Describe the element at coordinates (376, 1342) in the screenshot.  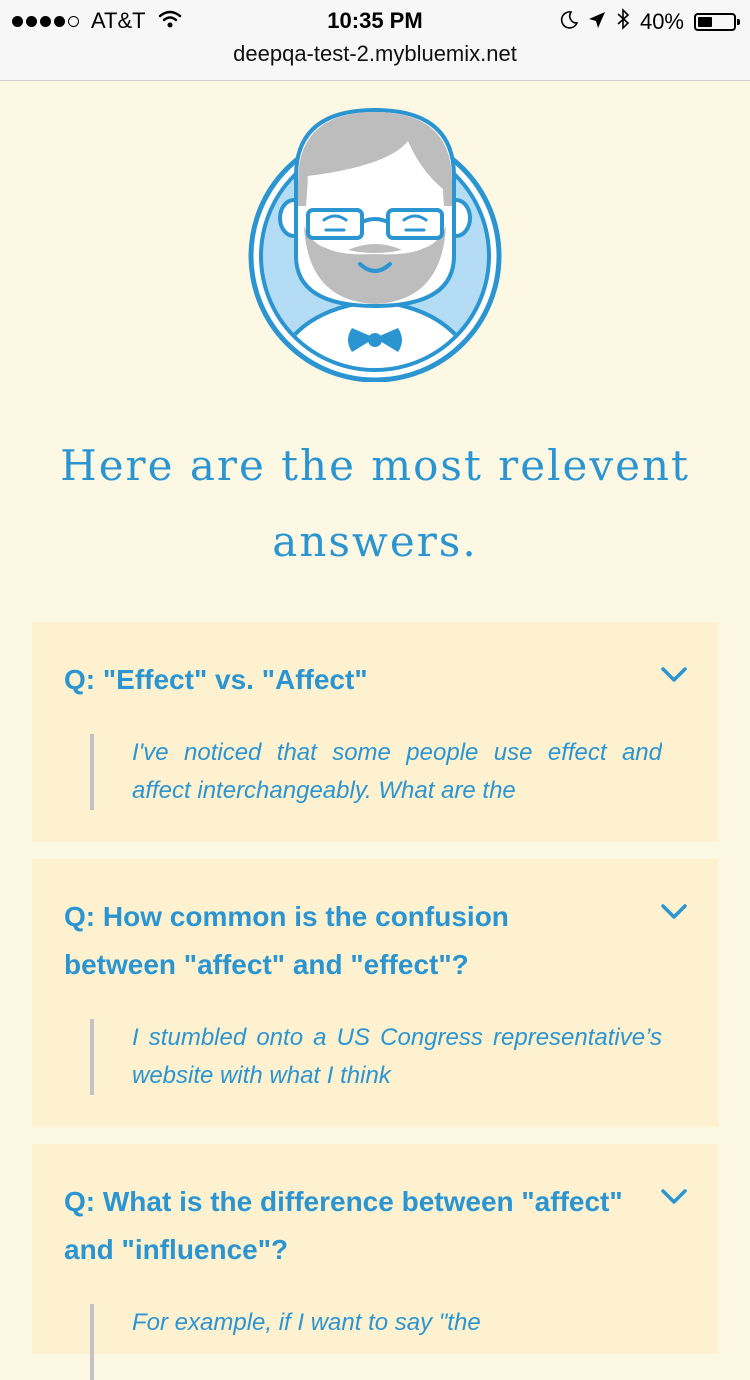
I see `answer-excerpt: For example, if I want to say "the` at that location.